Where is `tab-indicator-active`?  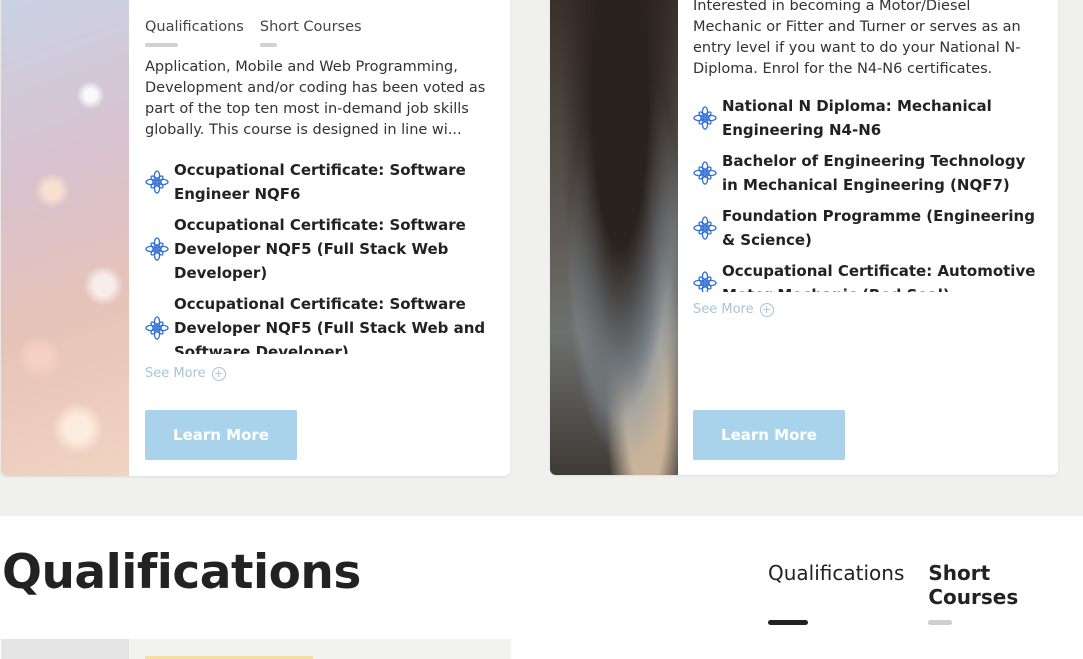 tab-indicator-active is located at coordinates (788, 622).